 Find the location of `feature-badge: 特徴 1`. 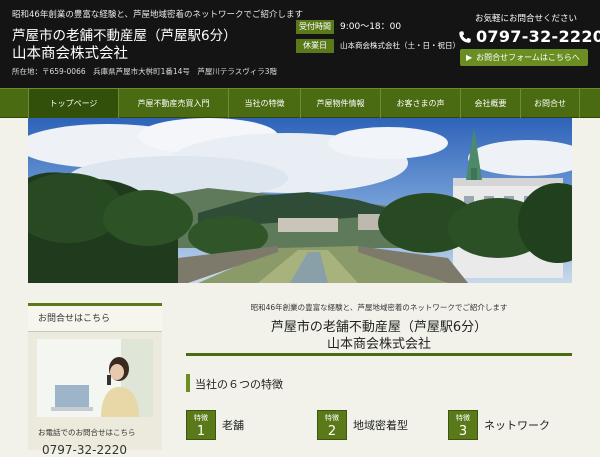

feature-badge: 特徴 1 is located at coordinates (201, 425).